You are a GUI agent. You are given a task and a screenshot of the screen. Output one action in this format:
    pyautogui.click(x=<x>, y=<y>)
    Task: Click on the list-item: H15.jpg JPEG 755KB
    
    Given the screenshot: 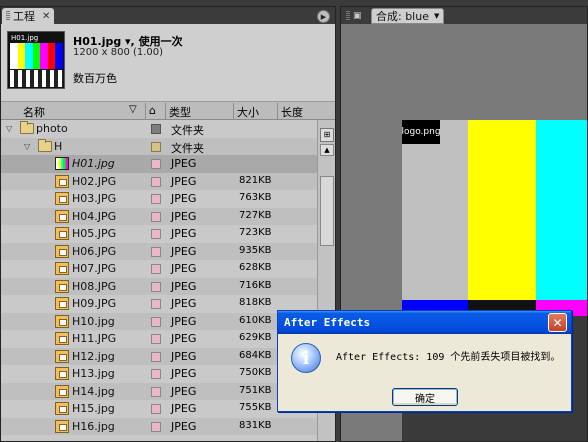 What is the action you would take?
    pyautogui.click(x=159, y=409)
    